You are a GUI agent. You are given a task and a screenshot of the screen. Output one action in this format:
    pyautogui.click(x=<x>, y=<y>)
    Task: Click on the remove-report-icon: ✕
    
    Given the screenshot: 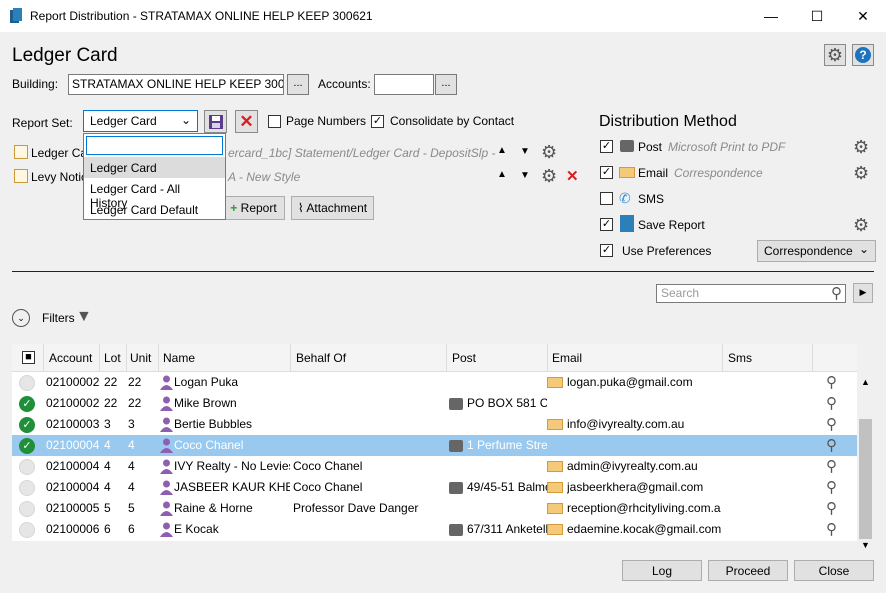 What is the action you would take?
    pyautogui.click(x=572, y=176)
    